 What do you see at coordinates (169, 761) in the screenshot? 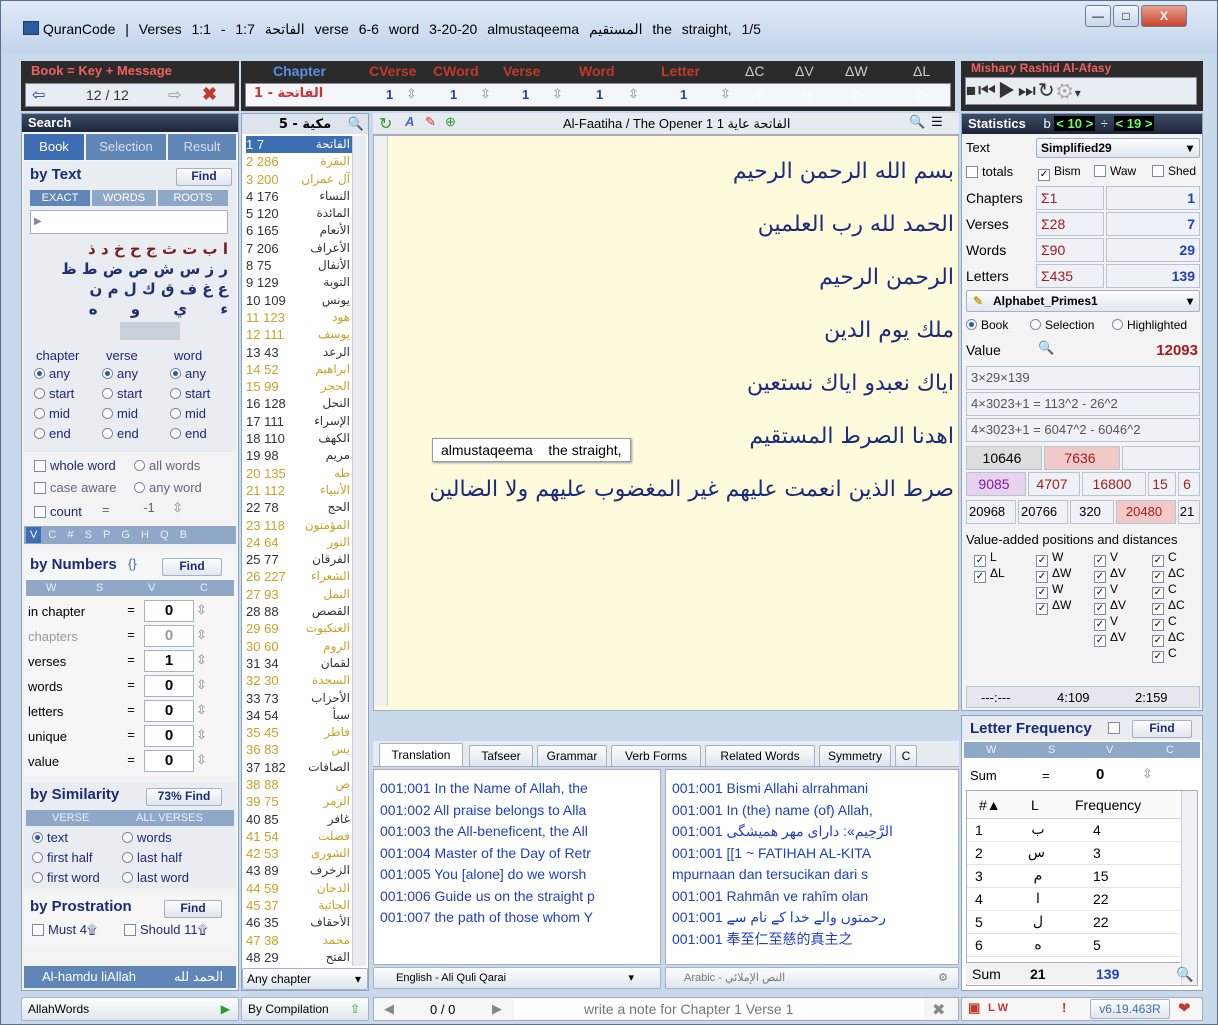
I see `num-row-value-value: 0` at bounding box center [169, 761].